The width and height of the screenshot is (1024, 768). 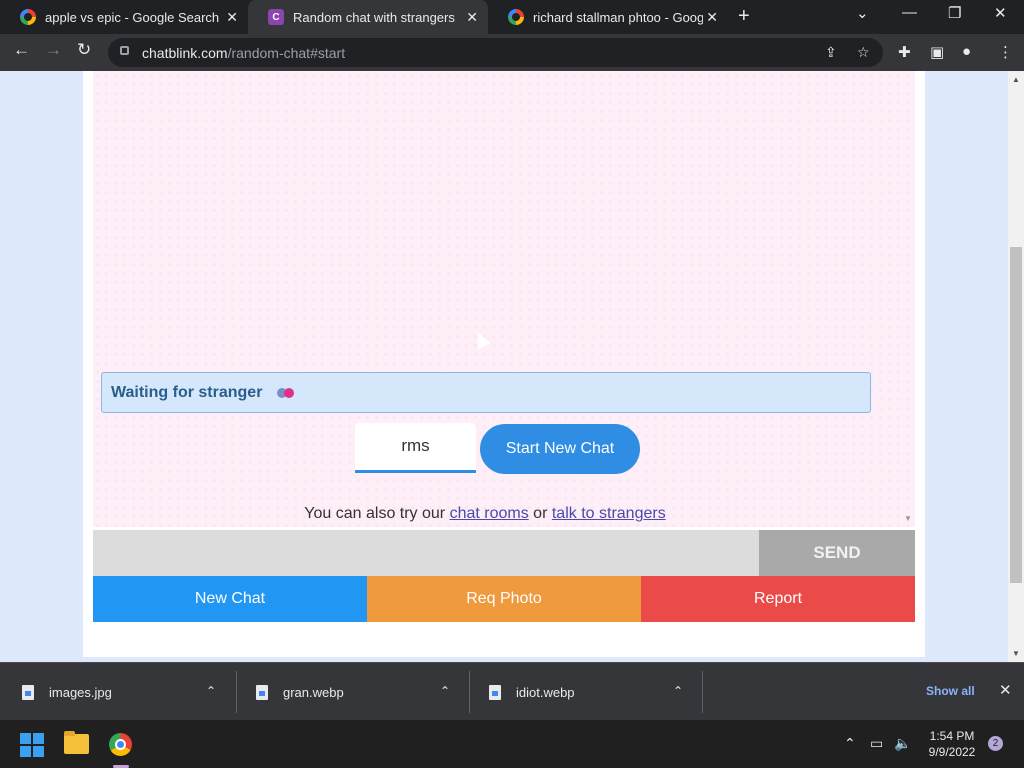 I want to click on download-filename: idiot.webp, so click(x=545, y=692).